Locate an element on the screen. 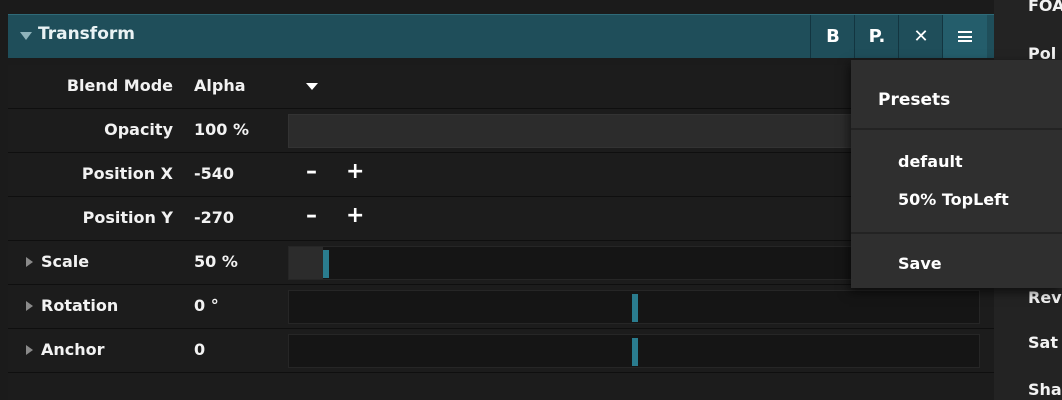  scale-slider-fill is located at coordinates (306, 263).